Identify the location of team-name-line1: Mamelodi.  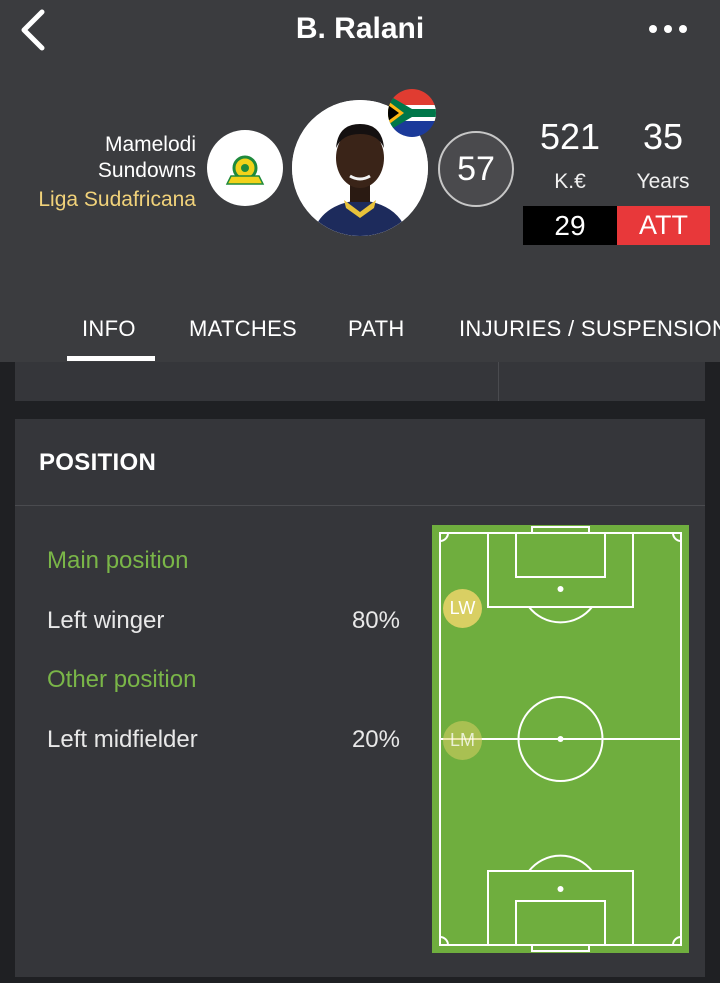
(150, 144).